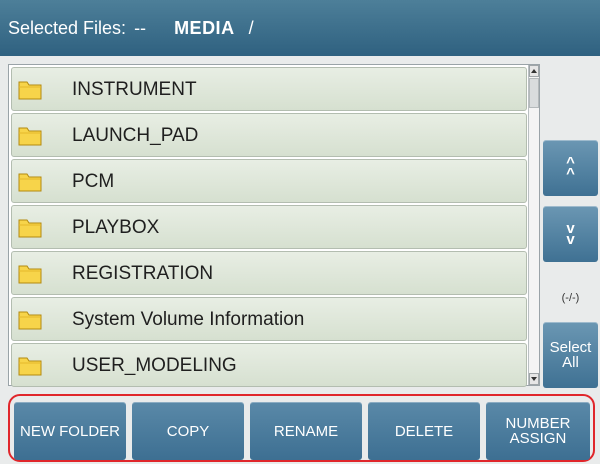 Image resolution: width=600 pixels, height=464 pixels. I want to click on scroll-down-button, so click(534, 379).